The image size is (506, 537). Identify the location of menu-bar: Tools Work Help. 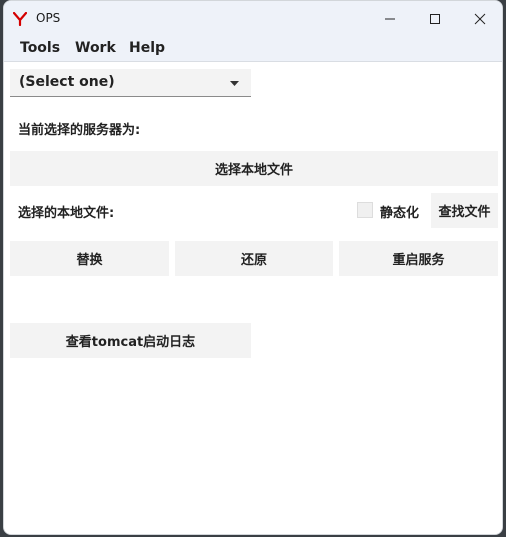
(253, 49).